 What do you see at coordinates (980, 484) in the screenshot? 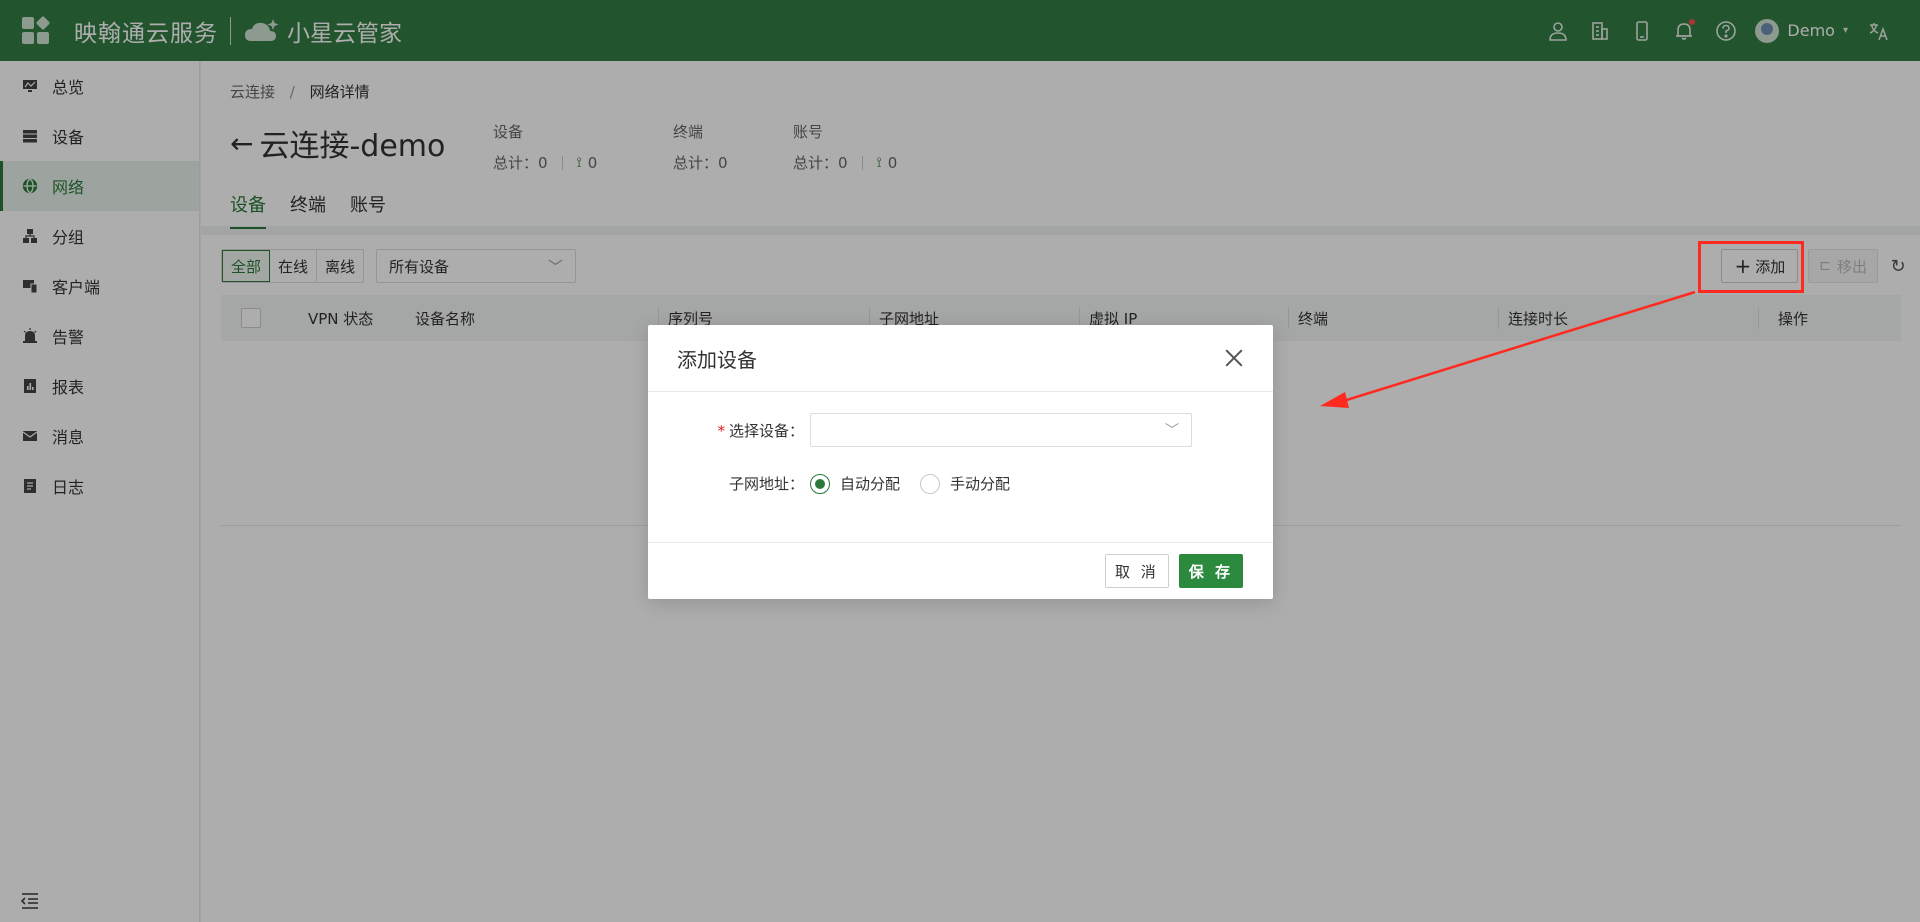
I see `radio-label: 手动分配` at bounding box center [980, 484].